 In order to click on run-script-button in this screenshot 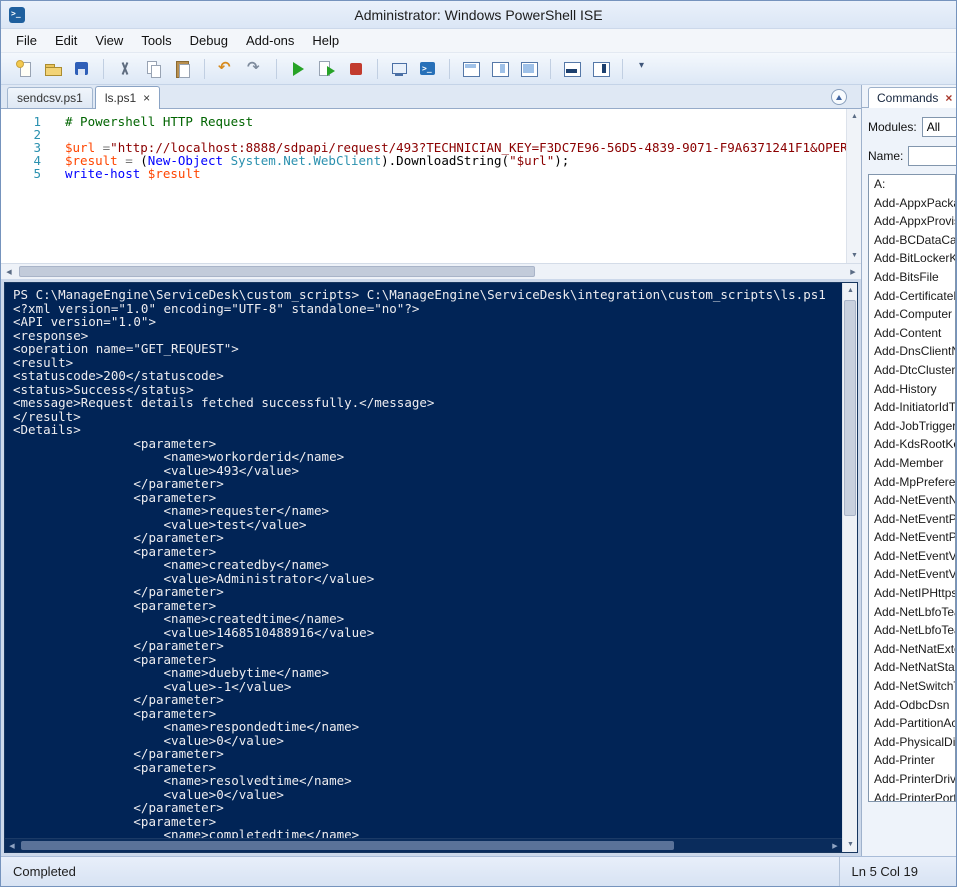, I will do `click(298, 69)`.